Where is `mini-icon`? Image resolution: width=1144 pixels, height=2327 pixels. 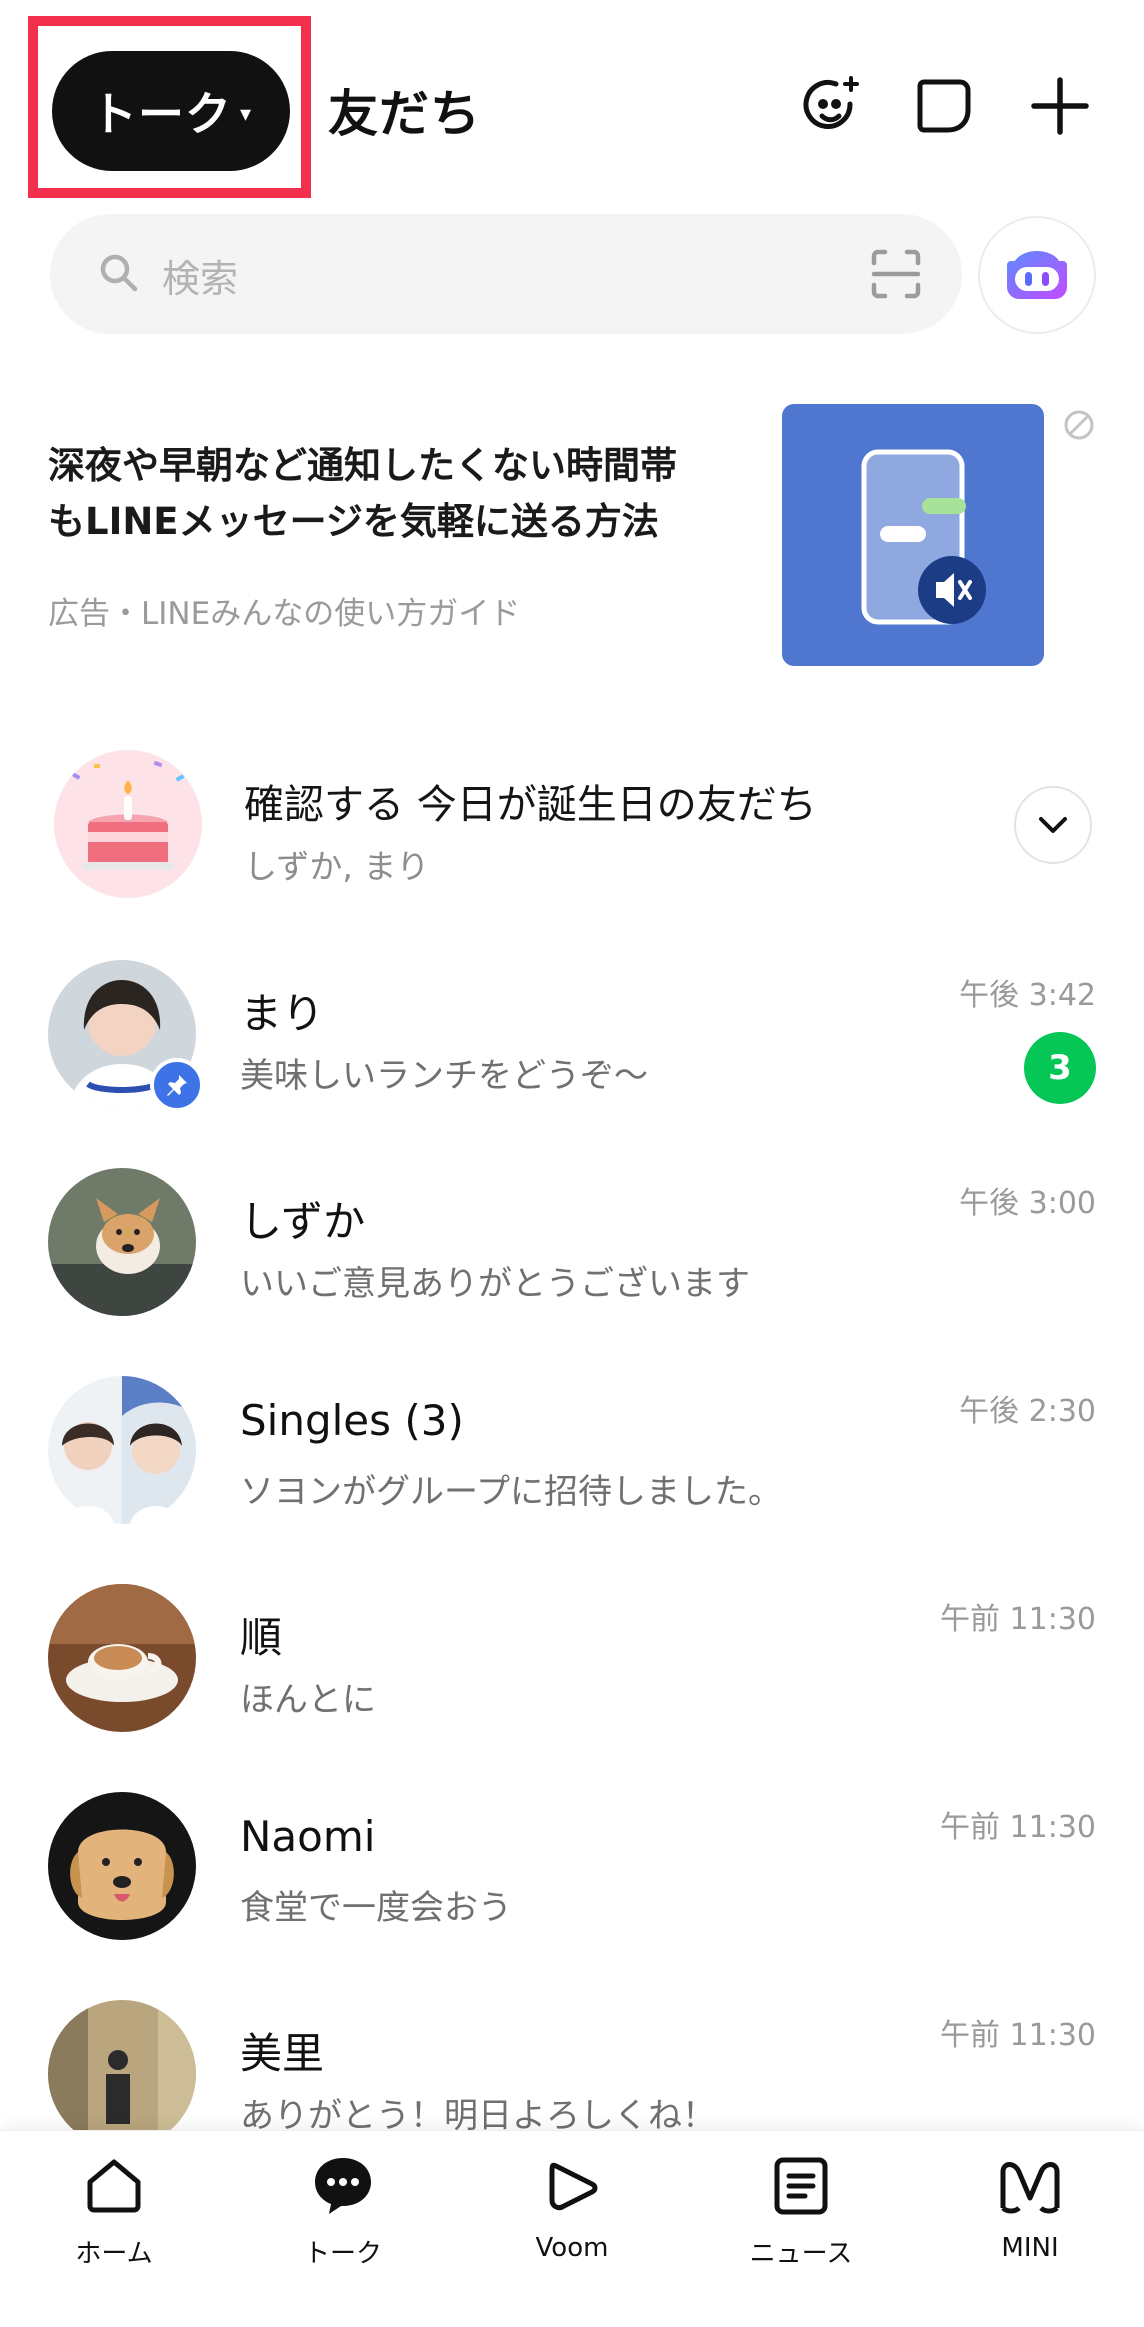 mini-icon is located at coordinates (1030, 2186).